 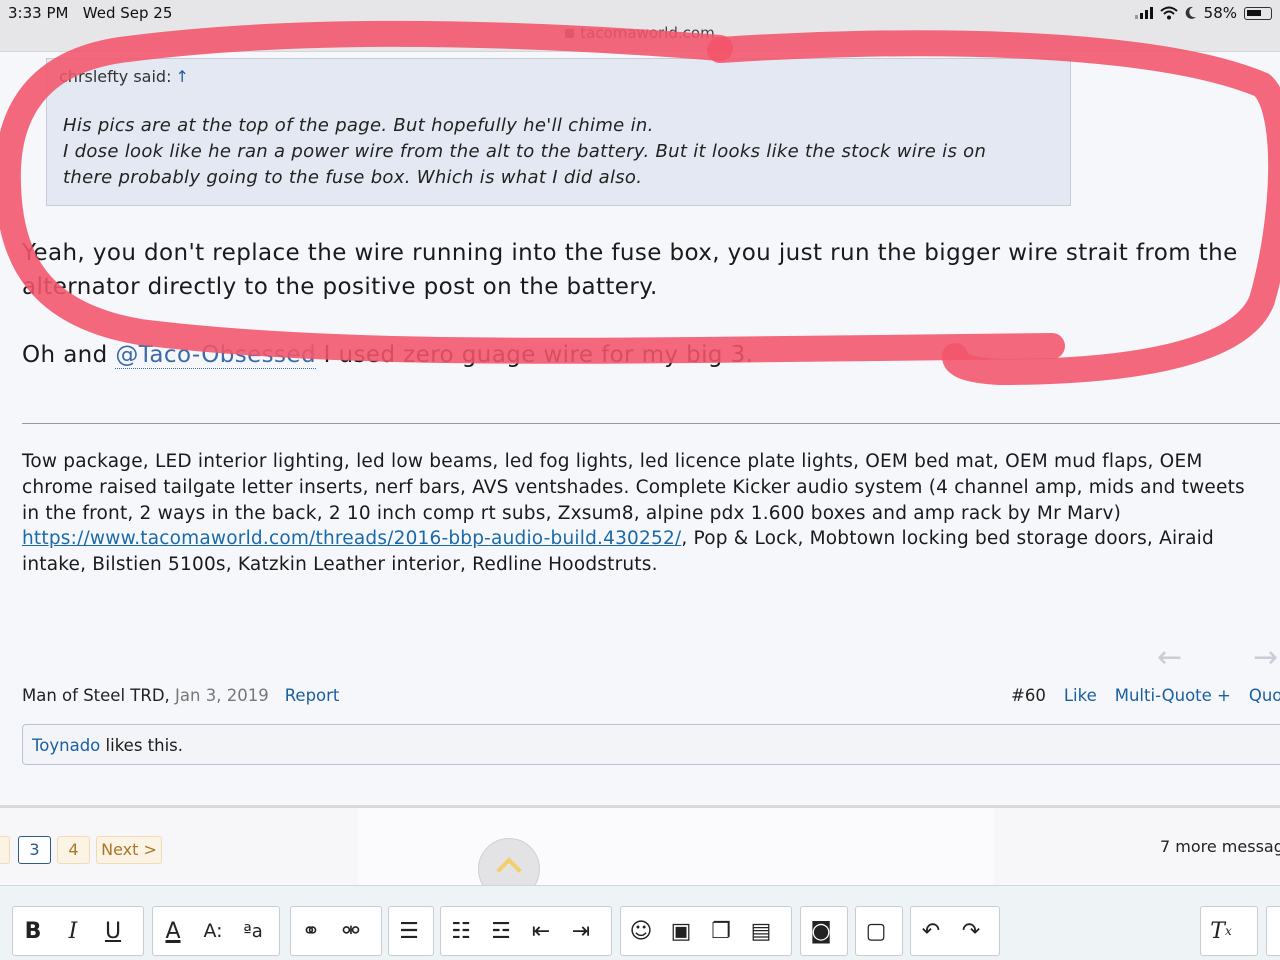 What do you see at coordinates (173, 931) in the screenshot?
I see `text-color-icon: A` at bounding box center [173, 931].